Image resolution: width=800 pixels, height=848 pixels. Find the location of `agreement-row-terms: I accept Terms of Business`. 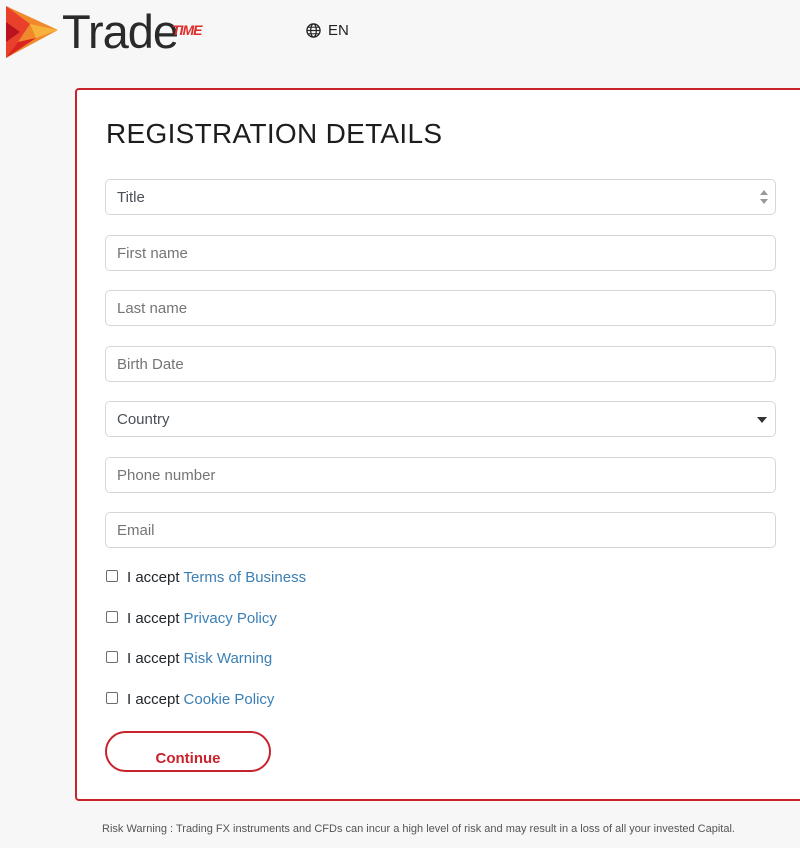

agreement-row-terms: I accept Terms of Business is located at coordinates (206, 577).